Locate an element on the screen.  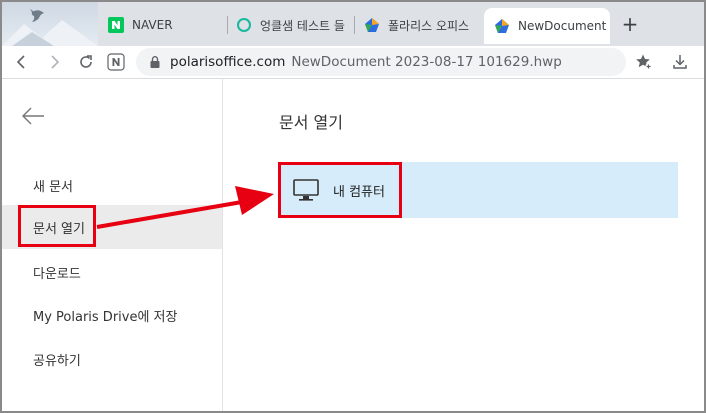
theme-background-image is located at coordinates (50, 24).